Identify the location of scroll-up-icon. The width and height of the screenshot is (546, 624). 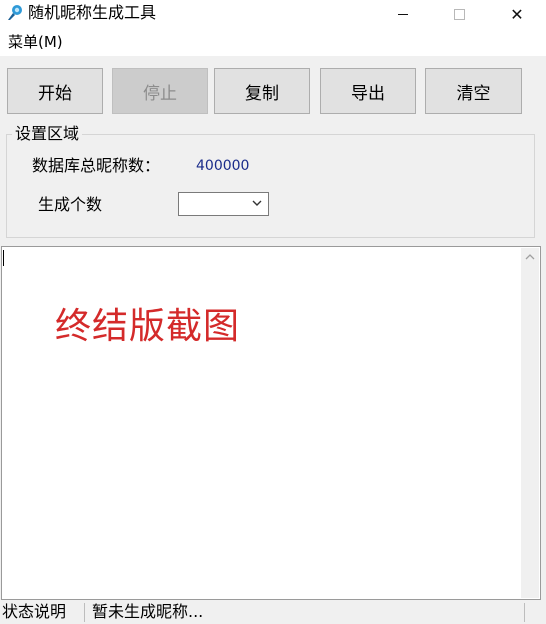
(530, 257).